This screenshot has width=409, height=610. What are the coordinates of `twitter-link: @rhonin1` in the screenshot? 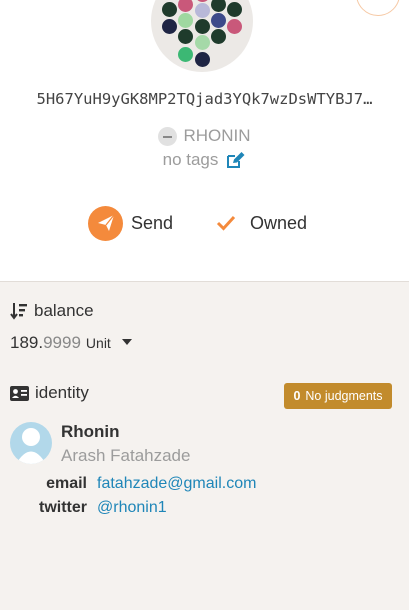 It's located at (132, 508).